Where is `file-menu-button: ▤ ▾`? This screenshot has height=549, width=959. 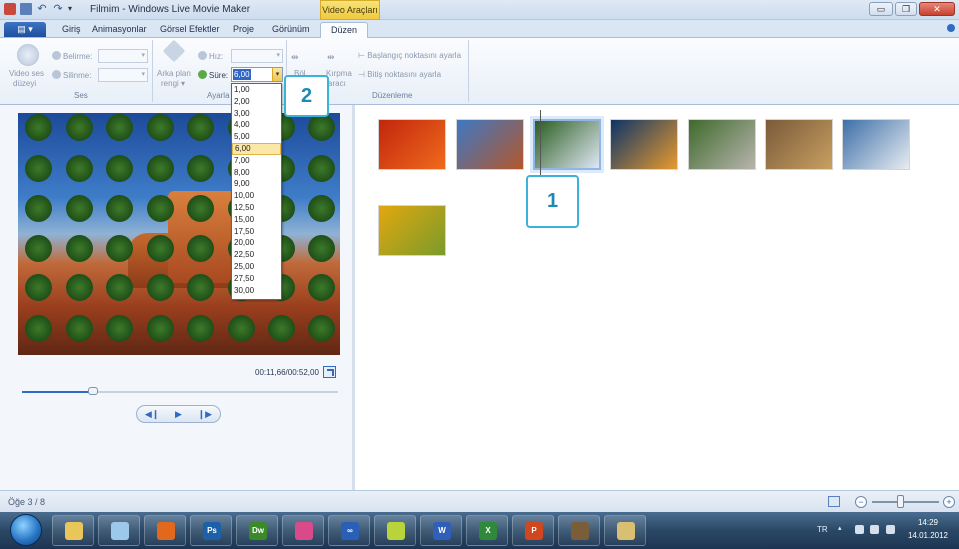
file-menu-button: ▤ ▾ is located at coordinates (25, 29).